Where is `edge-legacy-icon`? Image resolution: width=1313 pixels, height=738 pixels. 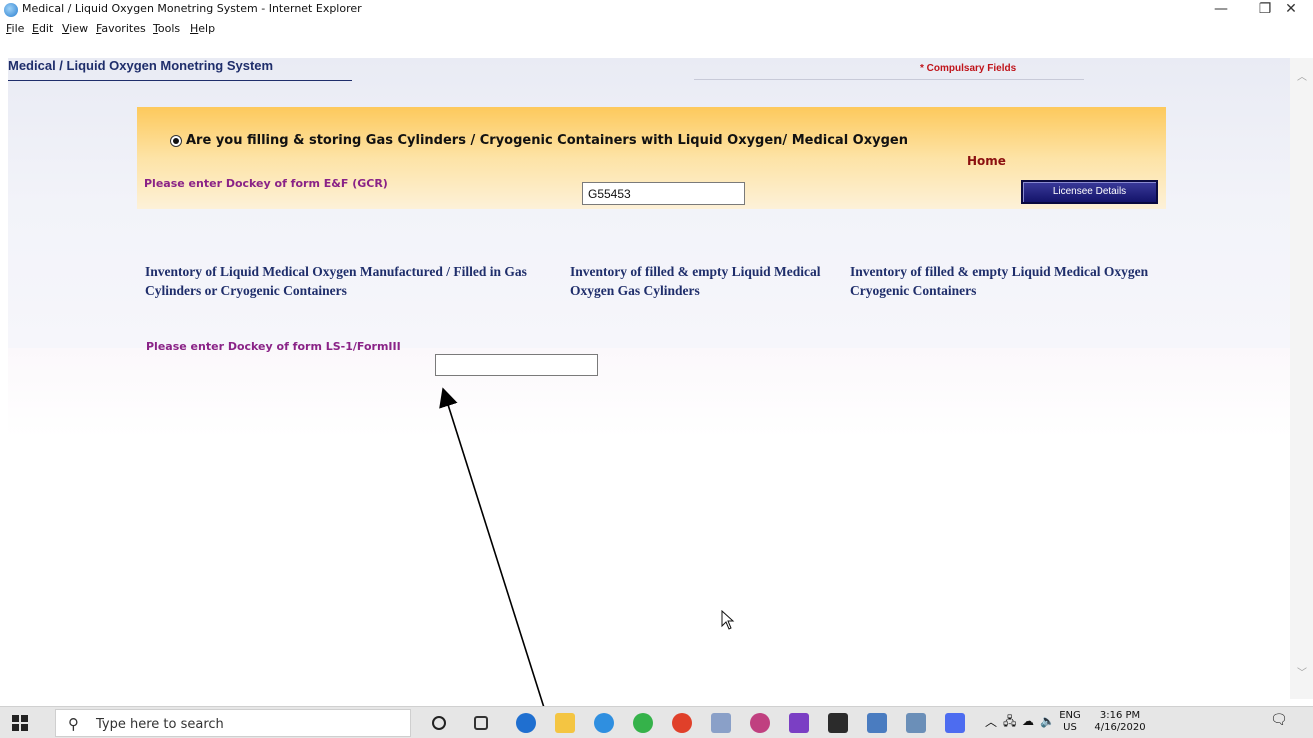 edge-legacy-icon is located at coordinates (526, 723).